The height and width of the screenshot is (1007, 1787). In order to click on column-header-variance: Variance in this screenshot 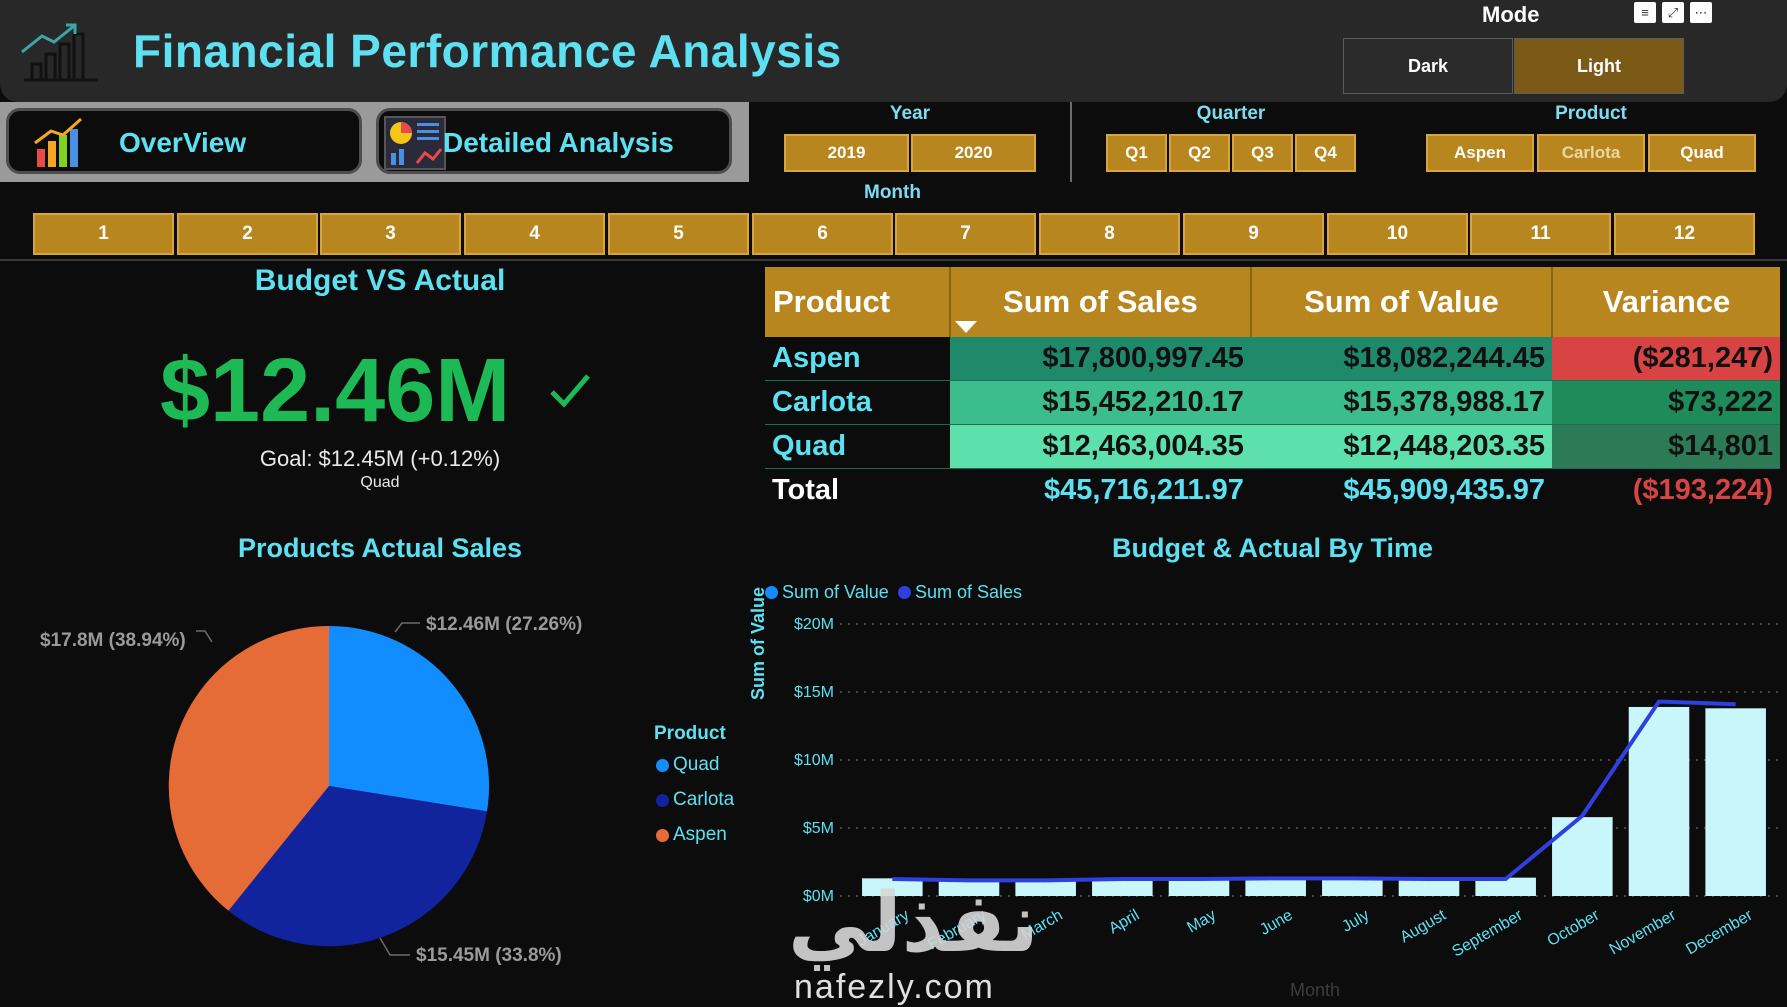, I will do `click(1665, 302)`.